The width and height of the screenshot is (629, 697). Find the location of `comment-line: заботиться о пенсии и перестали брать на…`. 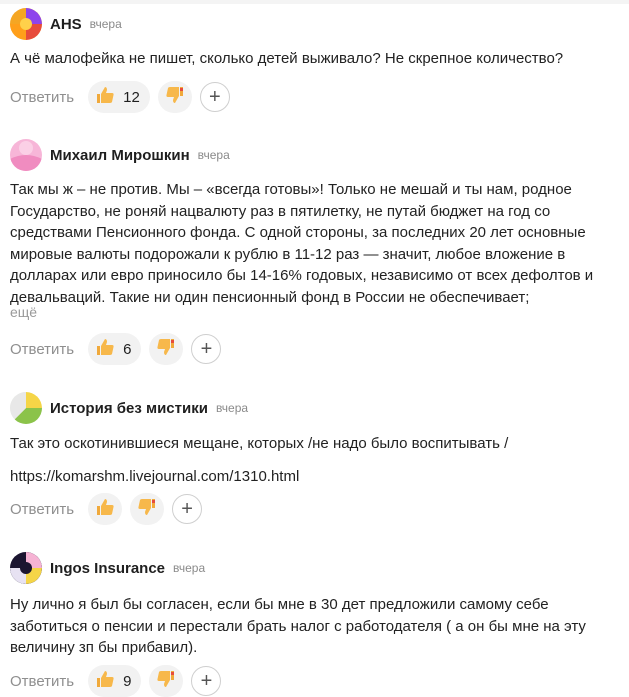

comment-line: заботиться о пенсии и перестали брать на… is located at coordinates (298, 626).